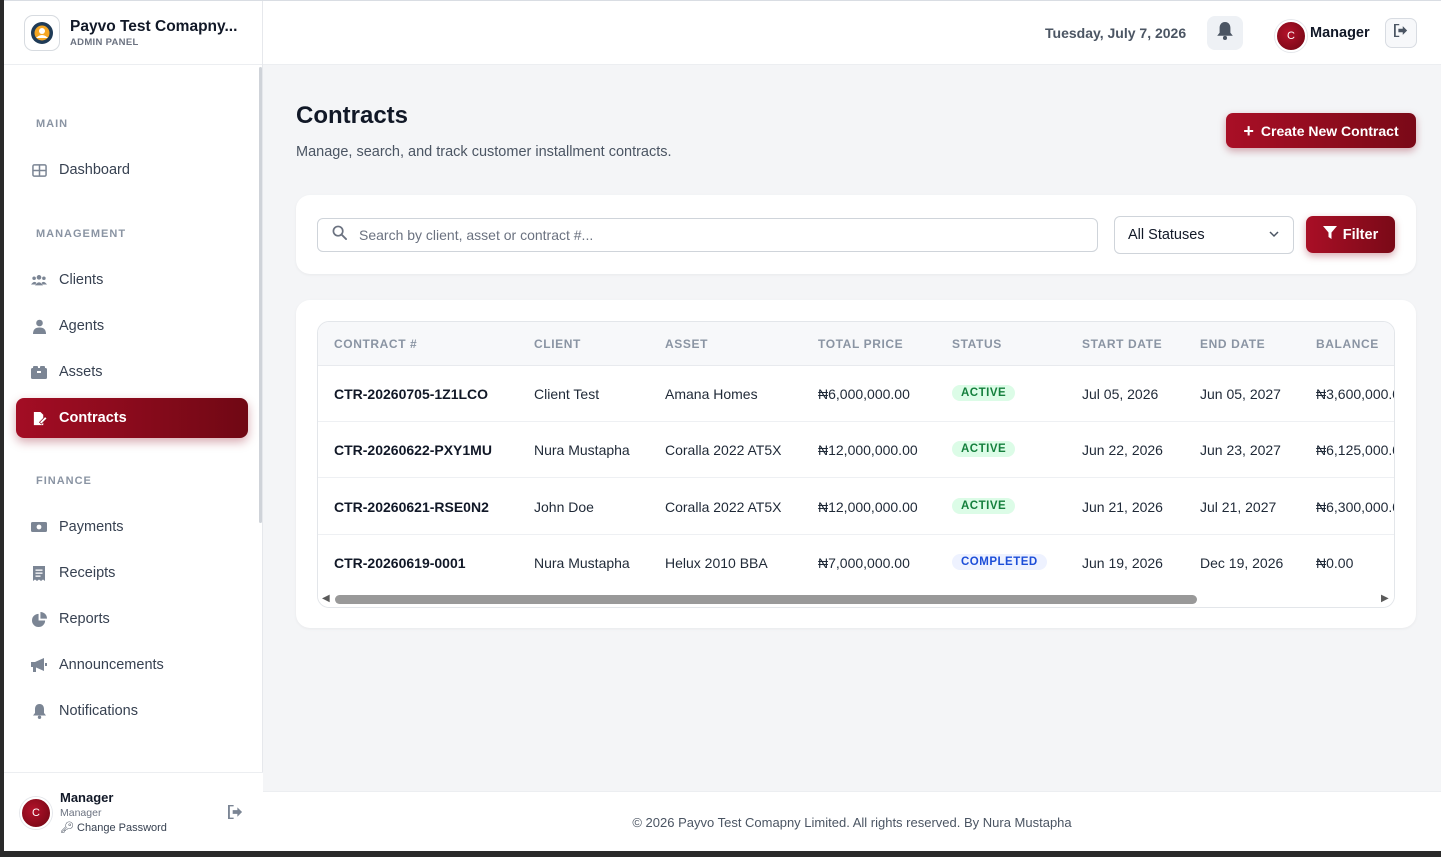 Image resolution: width=1441 pixels, height=857 pixels. I want to click on col-header-balance: BALANCE, so click(1347, 344).